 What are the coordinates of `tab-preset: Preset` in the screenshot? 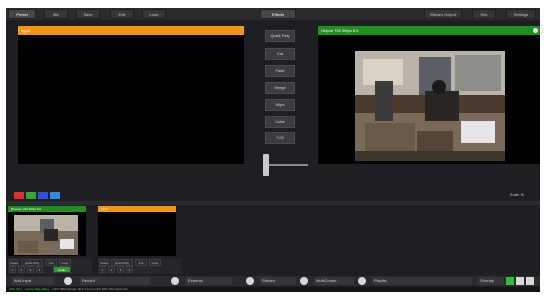 It's located at (22, 14).